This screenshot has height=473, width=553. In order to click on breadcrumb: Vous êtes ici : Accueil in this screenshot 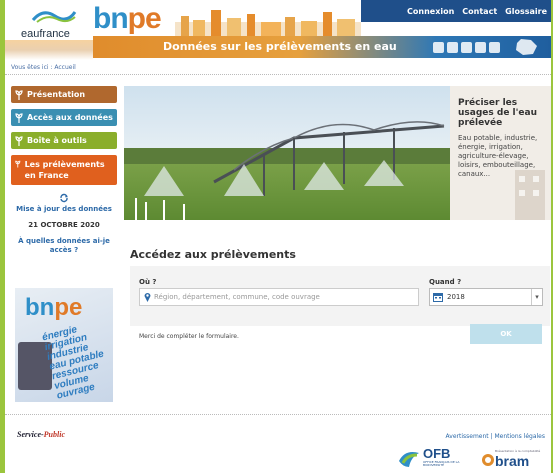, I will do `click(43, 67)`.